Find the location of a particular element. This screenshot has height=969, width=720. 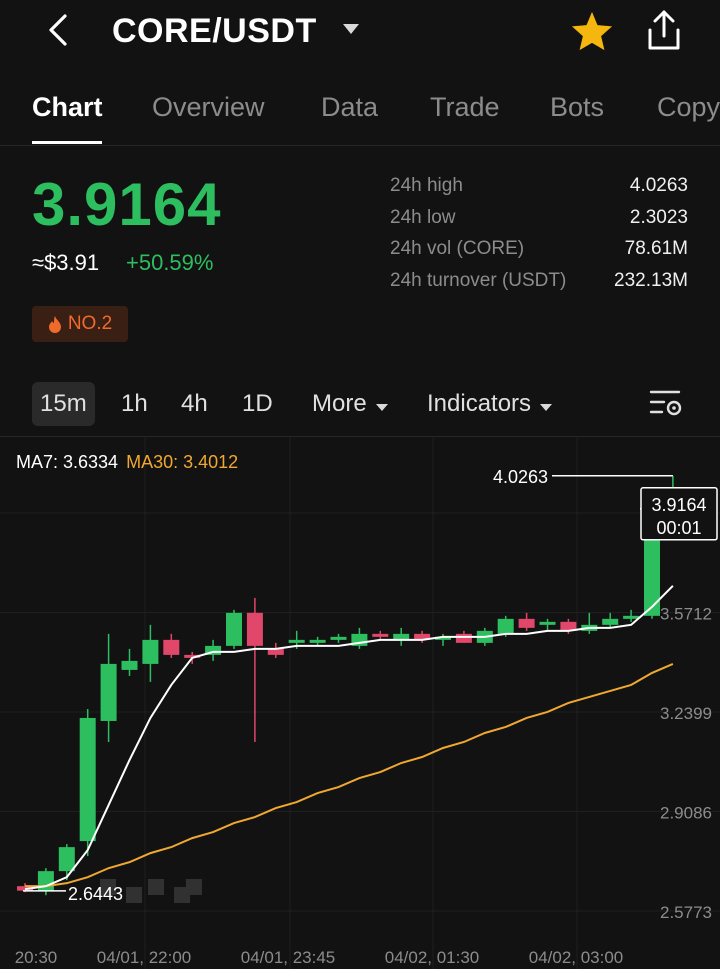

flame-icon is located at coordinates (54, 324).